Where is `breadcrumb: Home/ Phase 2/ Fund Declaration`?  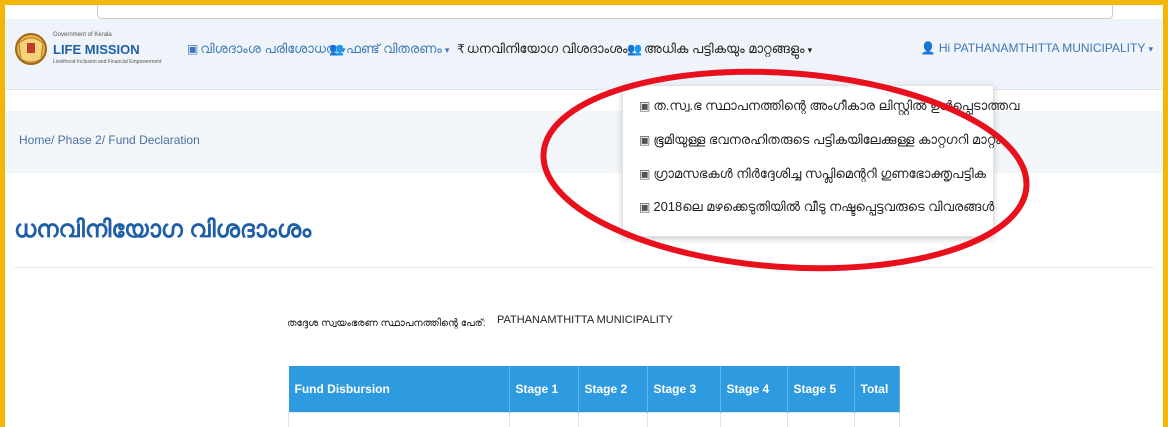
breadcrumb: Home/ Phase 2/ Fund Declaration is located at coordinates (109, 140).